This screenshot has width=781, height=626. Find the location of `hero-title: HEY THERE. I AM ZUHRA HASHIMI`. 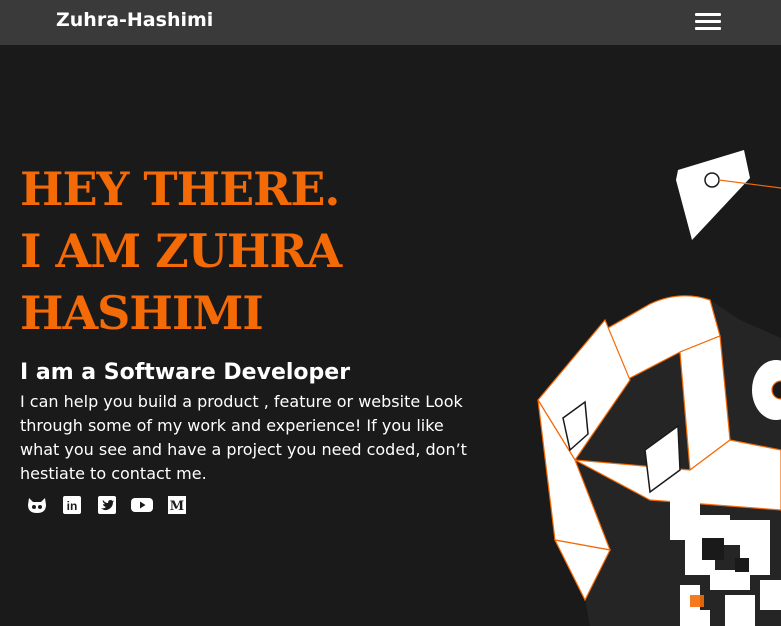

hero-title: HEY THERE. I AM ZUHRA HASHIMI is located at coordinates (181, 251).